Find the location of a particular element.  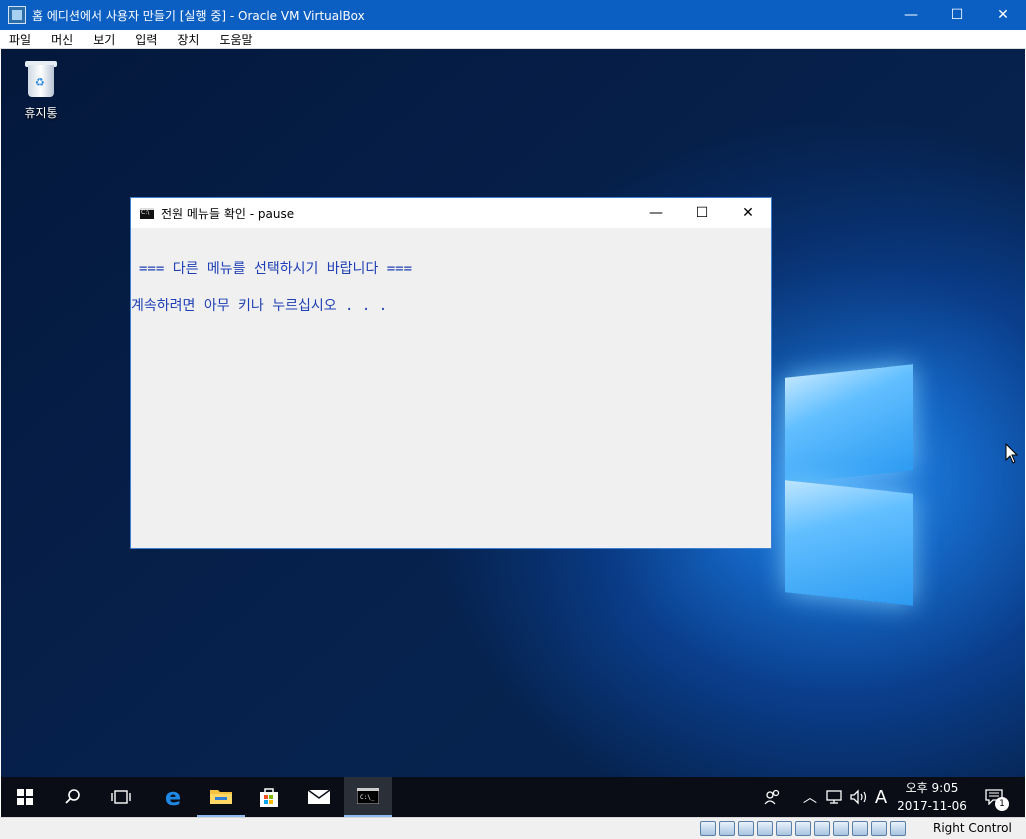

search-button is located at coordinates (73, 797).